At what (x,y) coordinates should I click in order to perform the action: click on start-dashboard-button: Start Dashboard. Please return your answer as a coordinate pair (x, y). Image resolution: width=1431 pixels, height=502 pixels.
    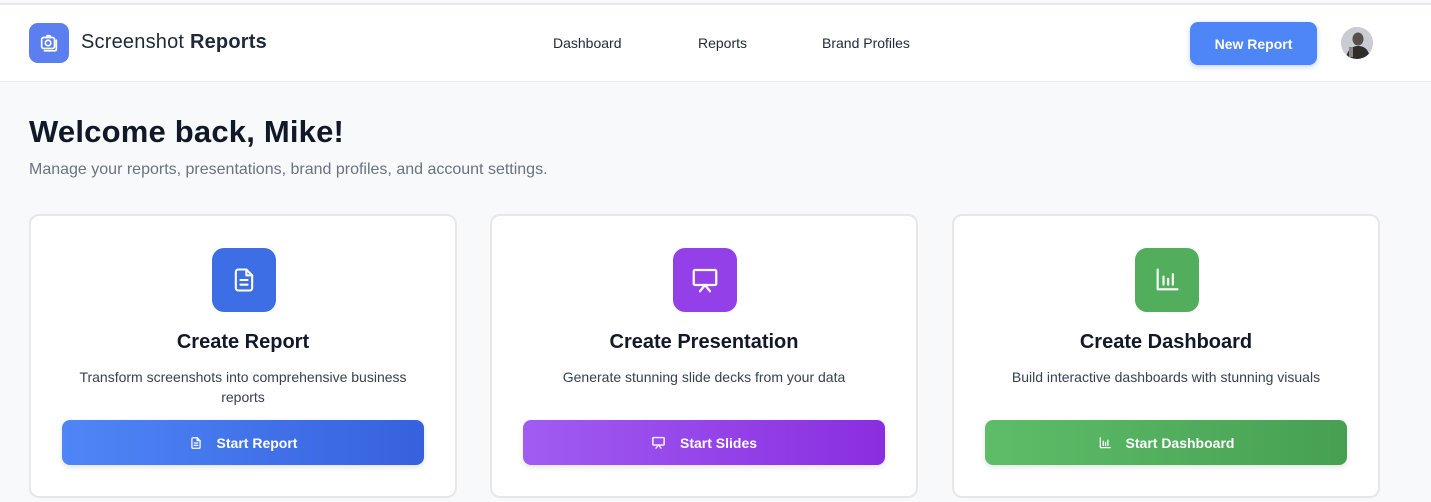
    Looking at the image, I should click on (1166, 442).